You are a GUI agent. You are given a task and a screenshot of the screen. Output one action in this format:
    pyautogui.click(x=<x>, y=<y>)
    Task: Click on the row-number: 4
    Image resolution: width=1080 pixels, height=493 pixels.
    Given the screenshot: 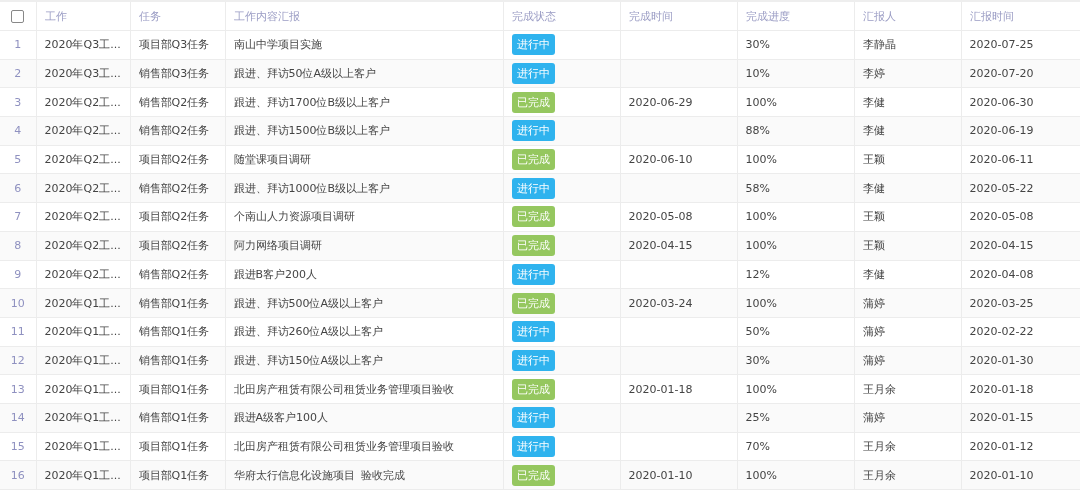 What is the action you would take?
    pyautogui.click(x=18, y=131)
    